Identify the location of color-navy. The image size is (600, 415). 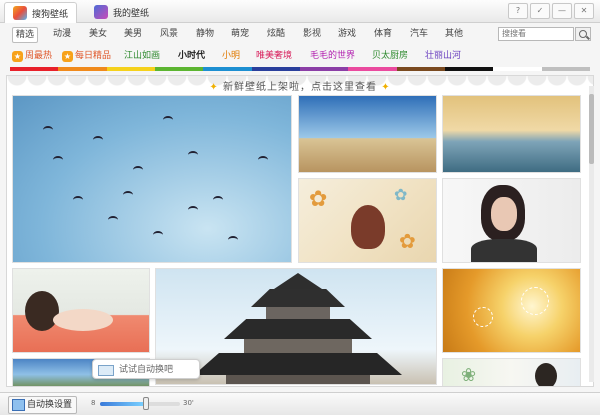
(275, 69).